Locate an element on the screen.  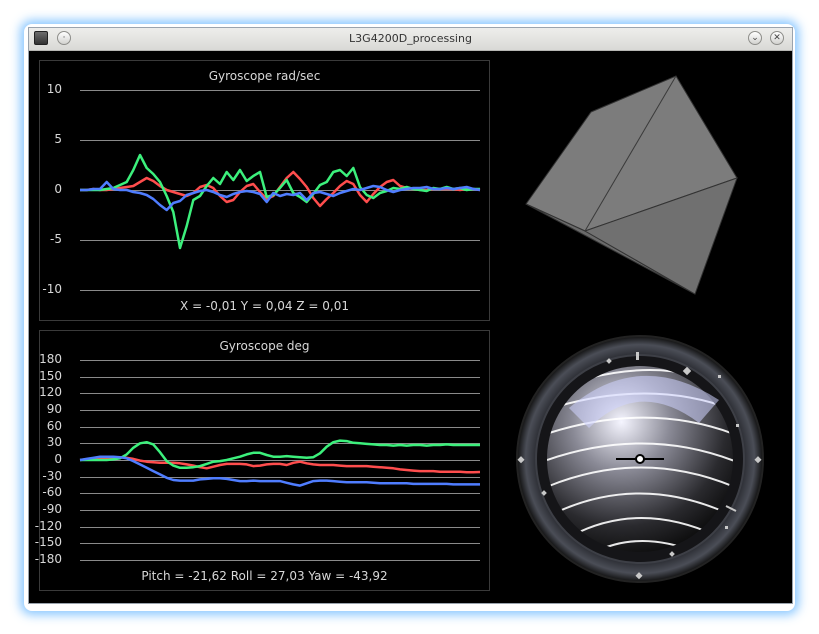
window-title: L3G4200D_processing is located at coordinates (410, 38).